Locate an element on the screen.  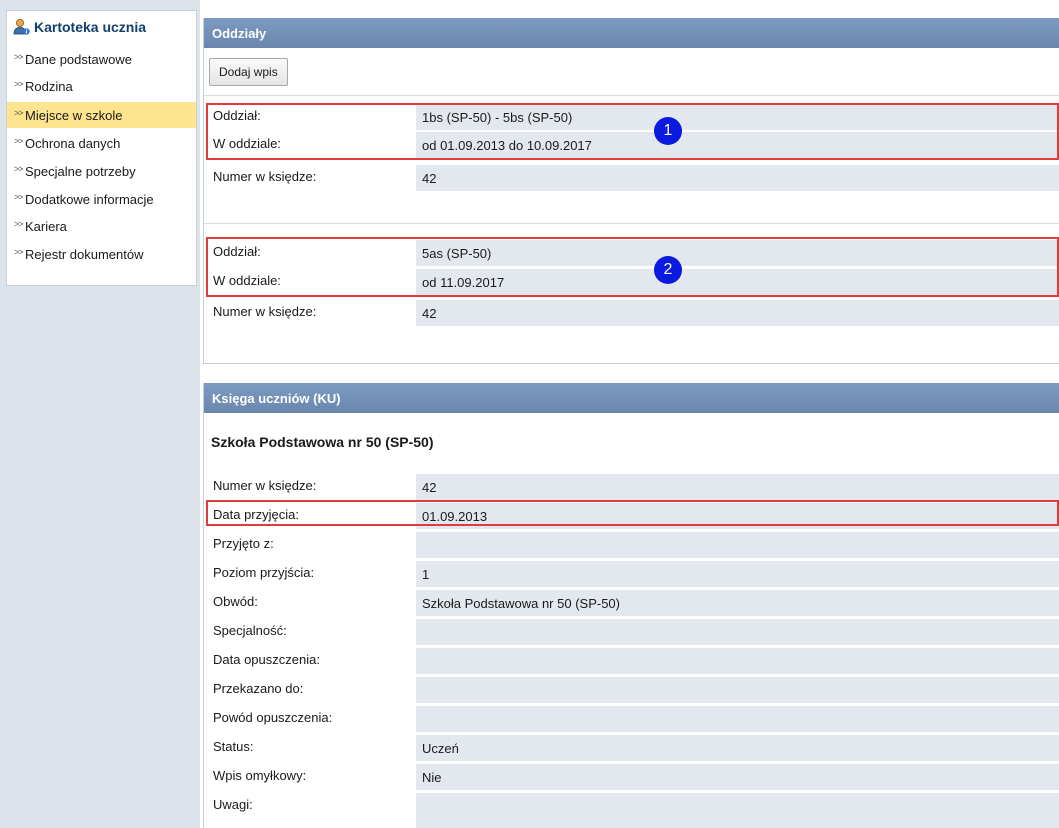
sidebar-item-kariera: >> Kariera is located at coordinates (101, 226).